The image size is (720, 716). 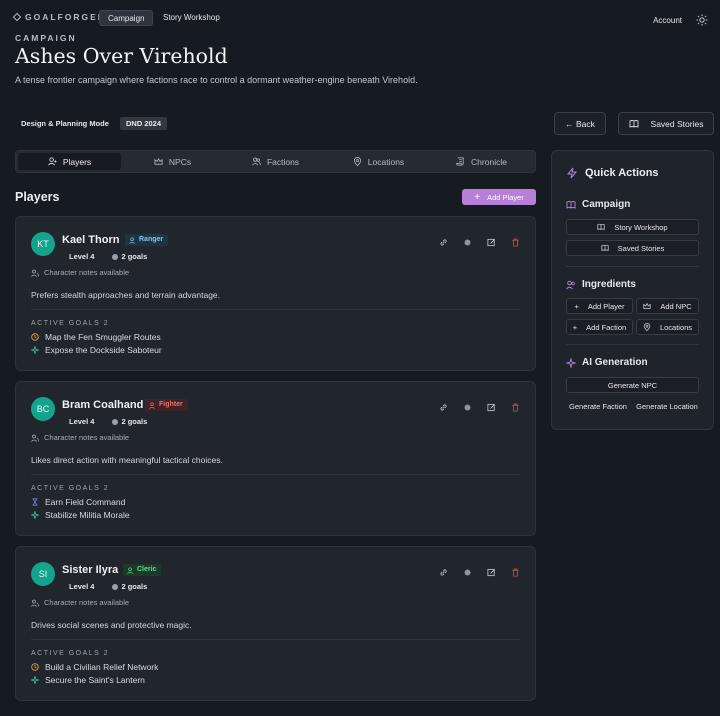 What do you see at coordinates (90, 570) in the screenshot?
I see `player-name: Sister Ilyra` at bounding box center [90, 570].